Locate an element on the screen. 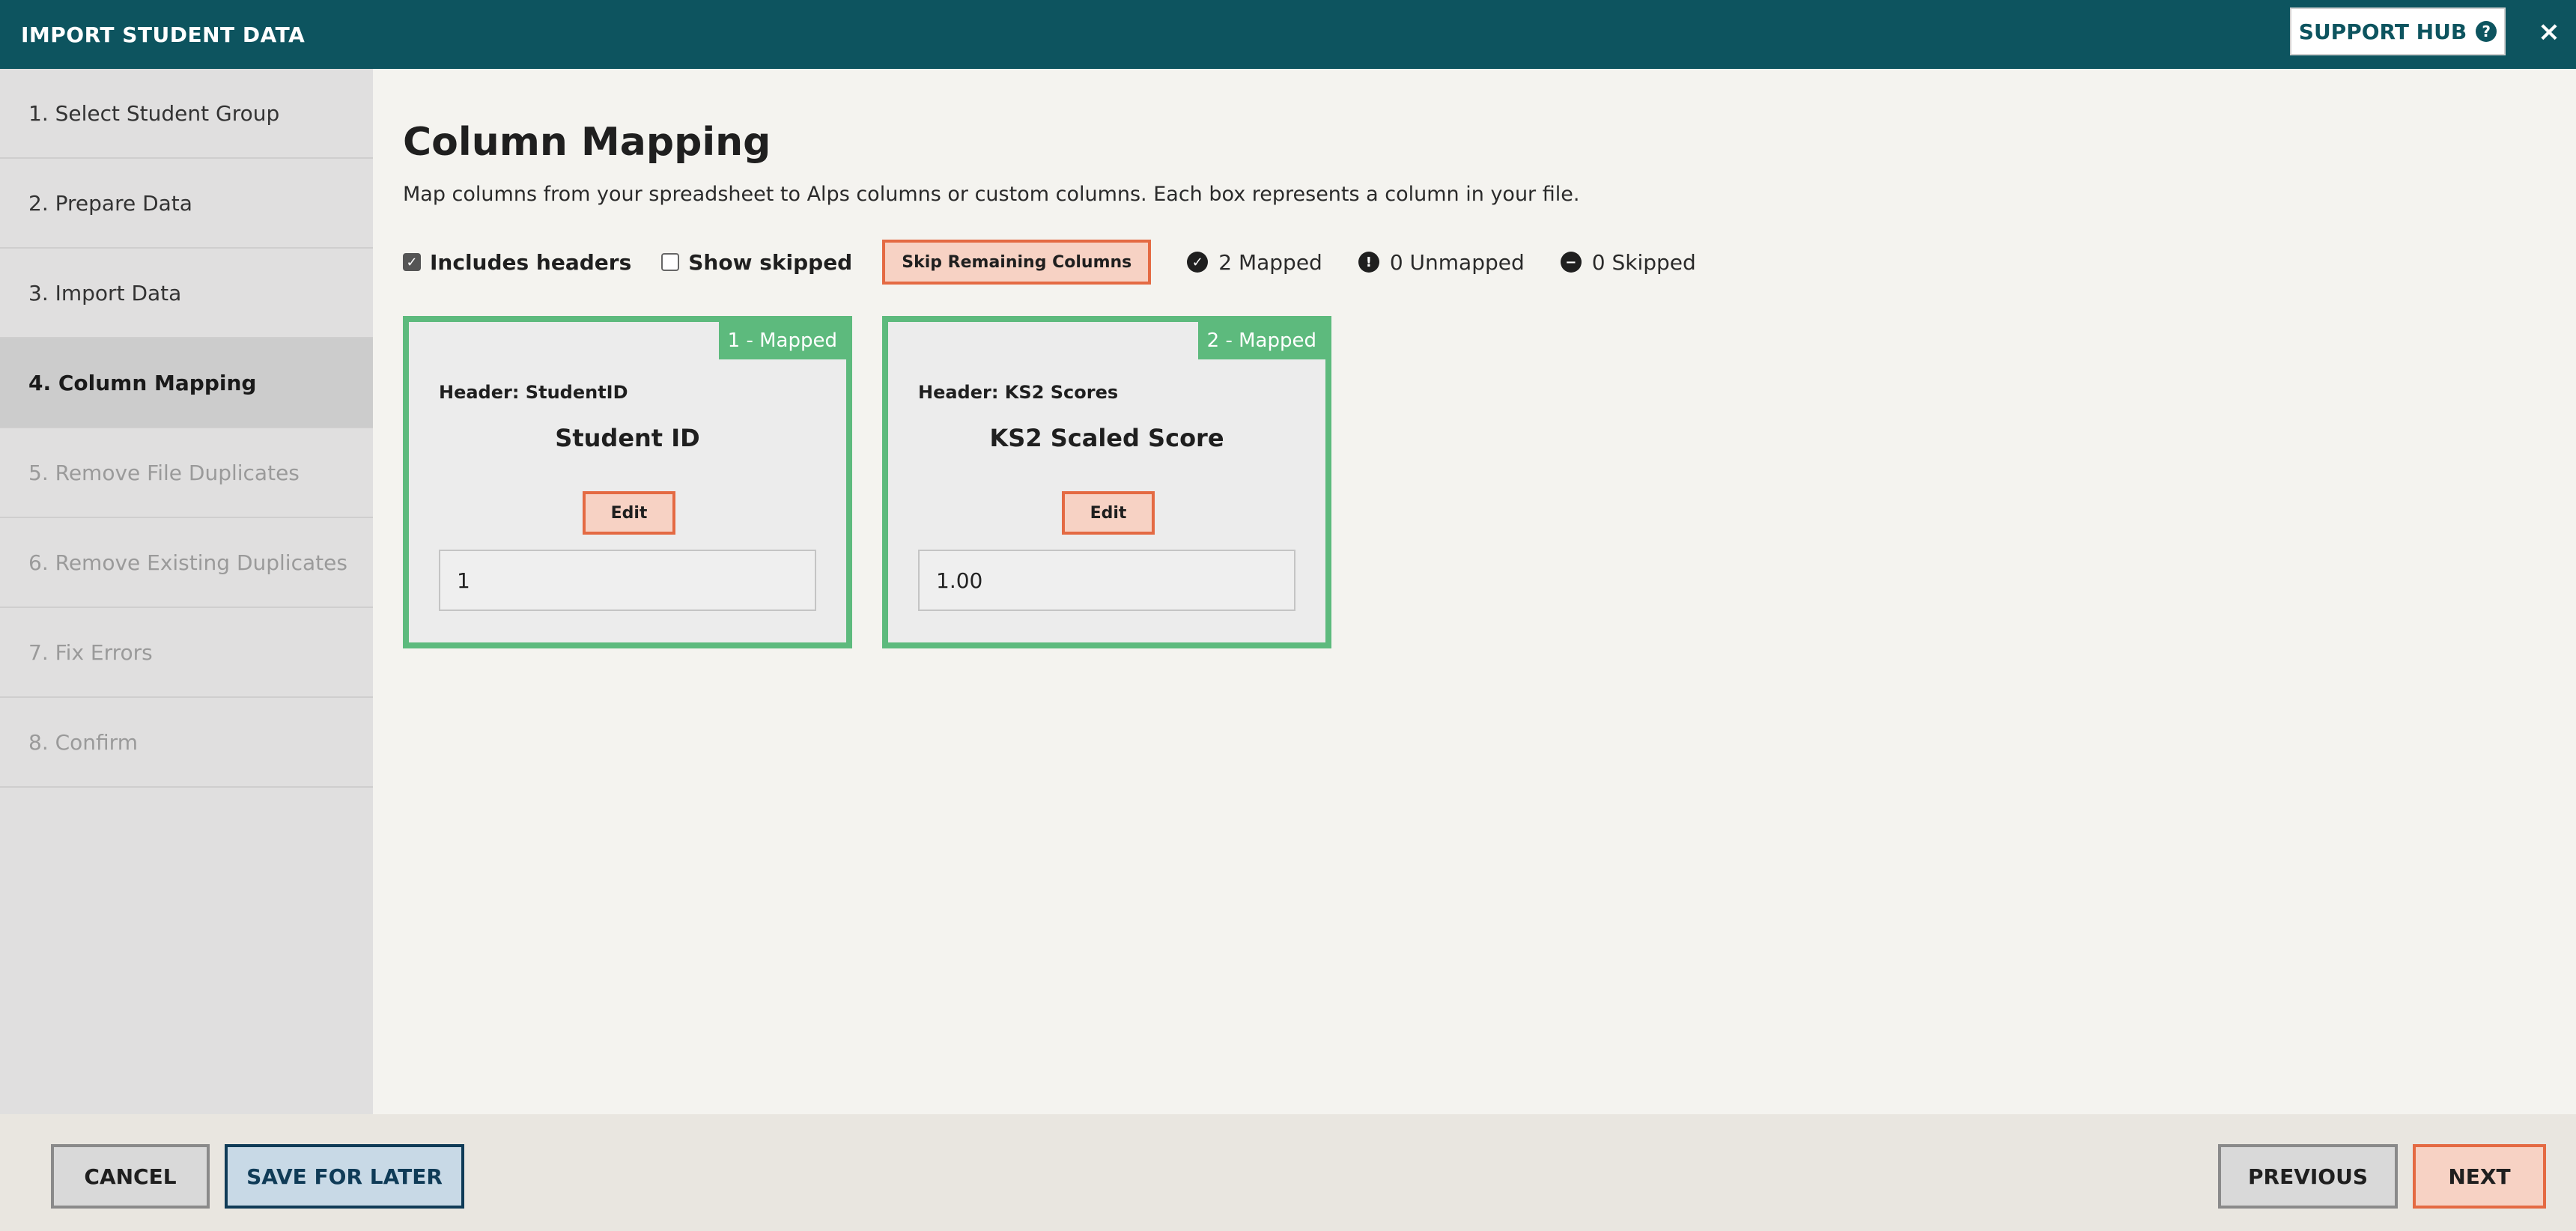  sidebar-step-remove-existing-duplicates: 6. Remove Existing Duplicates is located at coordinates (186, 563).